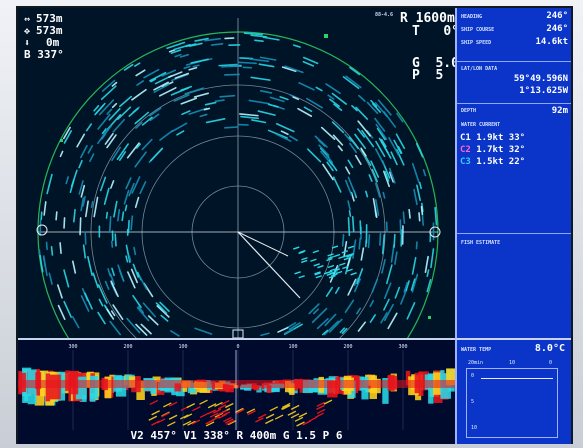 The height and width of the screenshot is (448, 583). Describe the element at coordinates (493, 138) in the screenshot. I see `current-c1-row: C1 1.9kt 33°` at that location.